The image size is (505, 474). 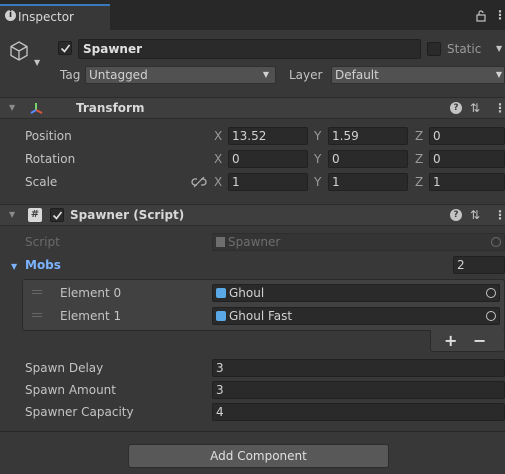 What do you see at coordinates (479, 341) in the screenshot?
I see `remove-element-button: −` at bounding box center [479, 341].